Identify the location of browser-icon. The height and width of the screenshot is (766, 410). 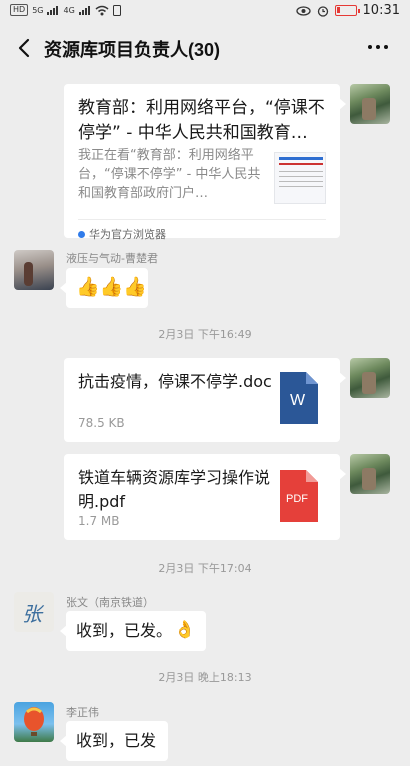
(81, 234).